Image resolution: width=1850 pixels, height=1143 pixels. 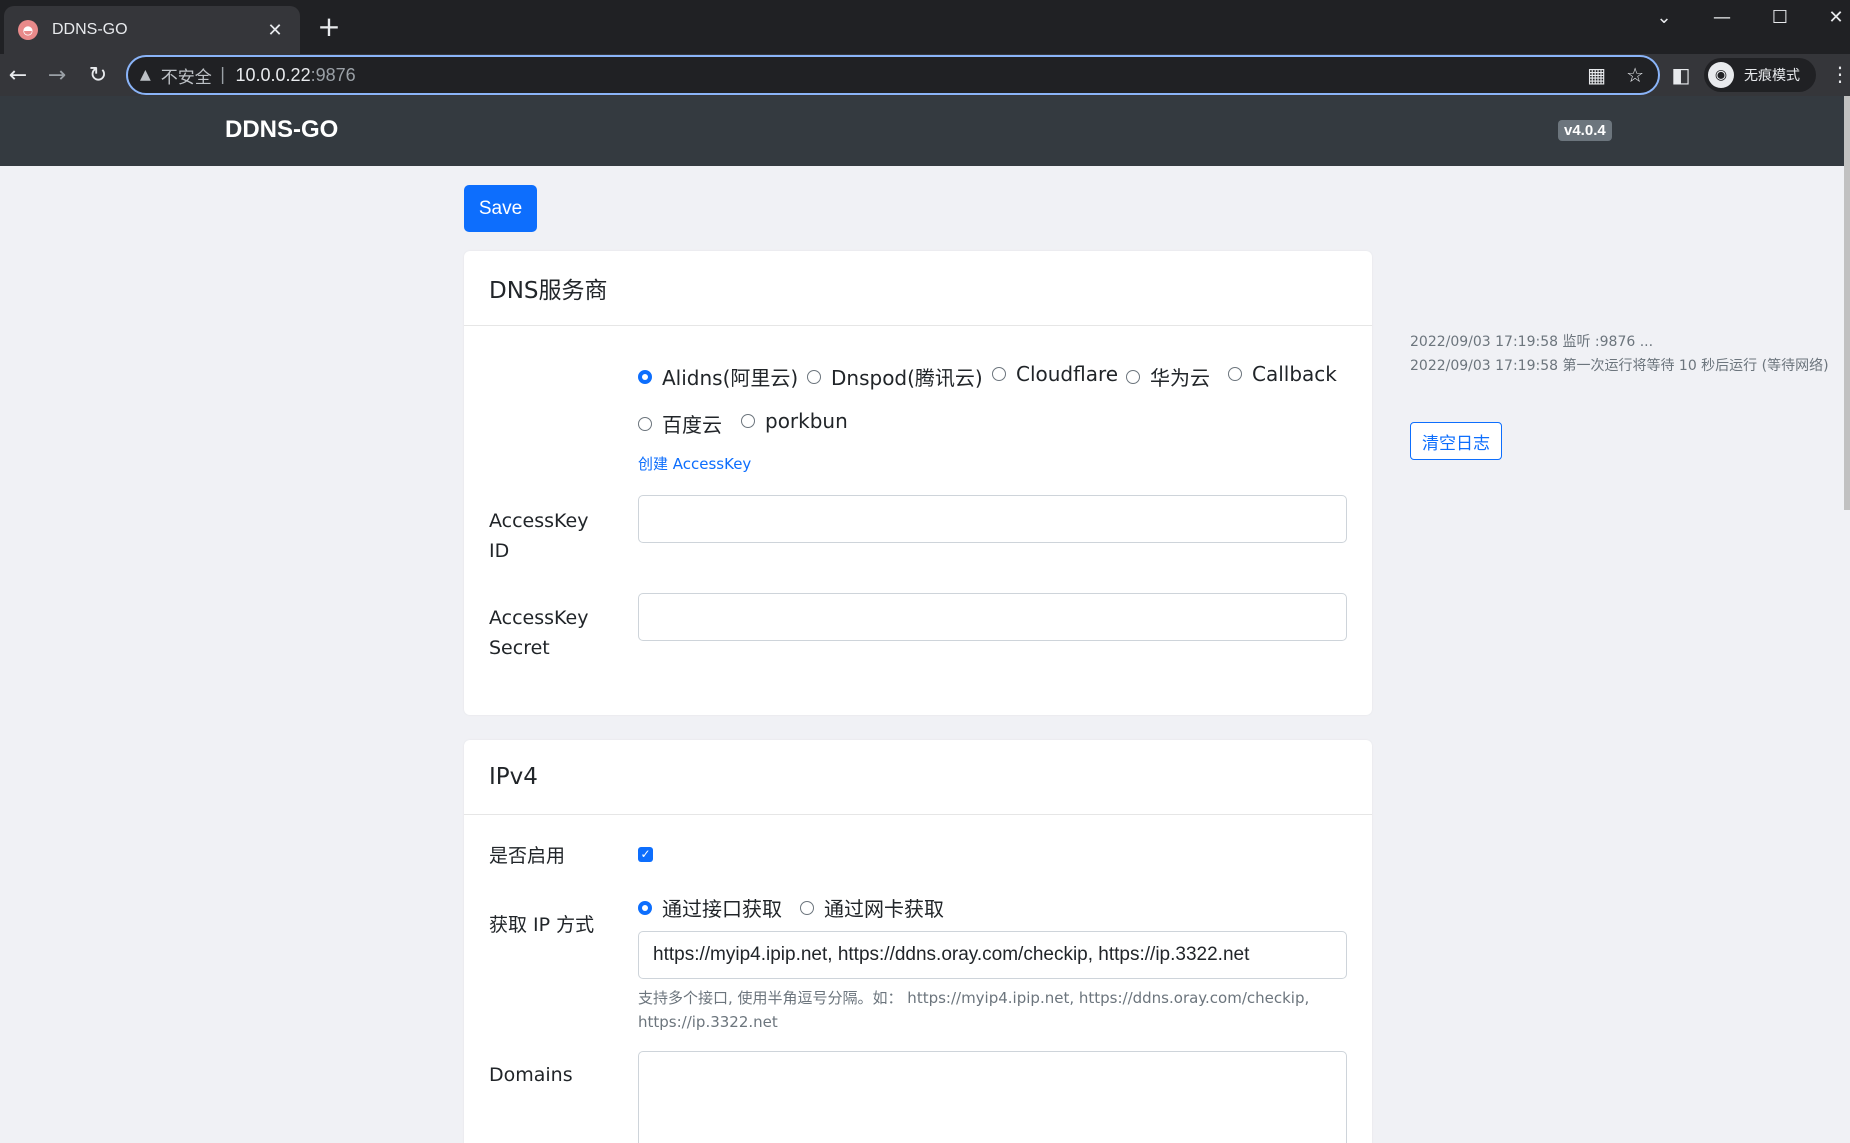 What do you see at coordinates (1635, 75) in the screenshot?
I see `bookmark-star-icon: ☆` at bounding box center [1635, 75].